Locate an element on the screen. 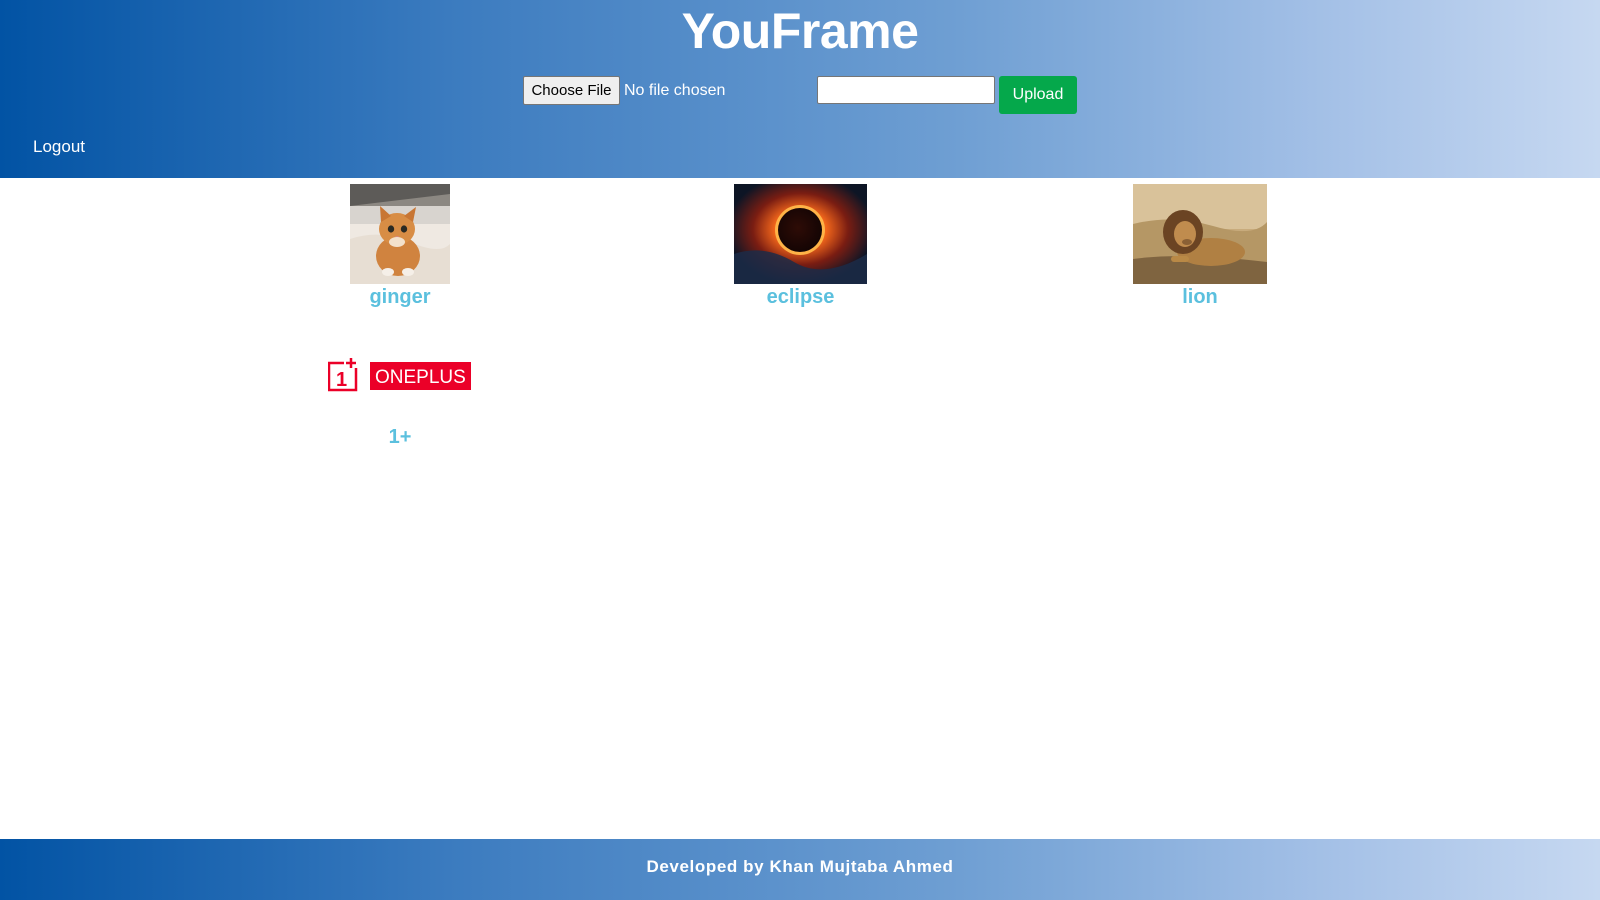  ginger-thumbnail is located at coordinates (400, 234).